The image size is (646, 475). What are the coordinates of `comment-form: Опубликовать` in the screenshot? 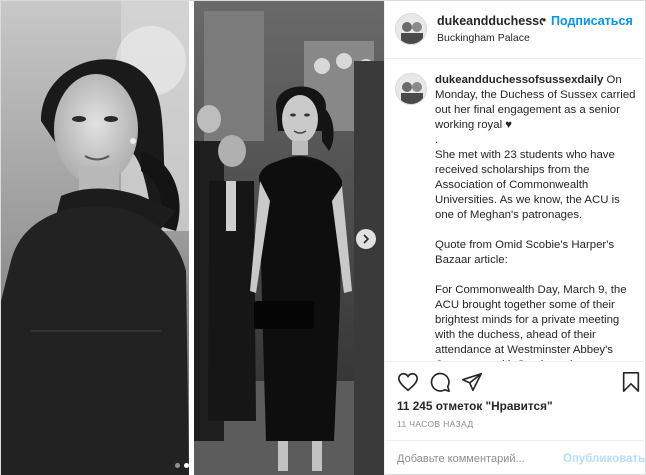 It's located at (515, 457).